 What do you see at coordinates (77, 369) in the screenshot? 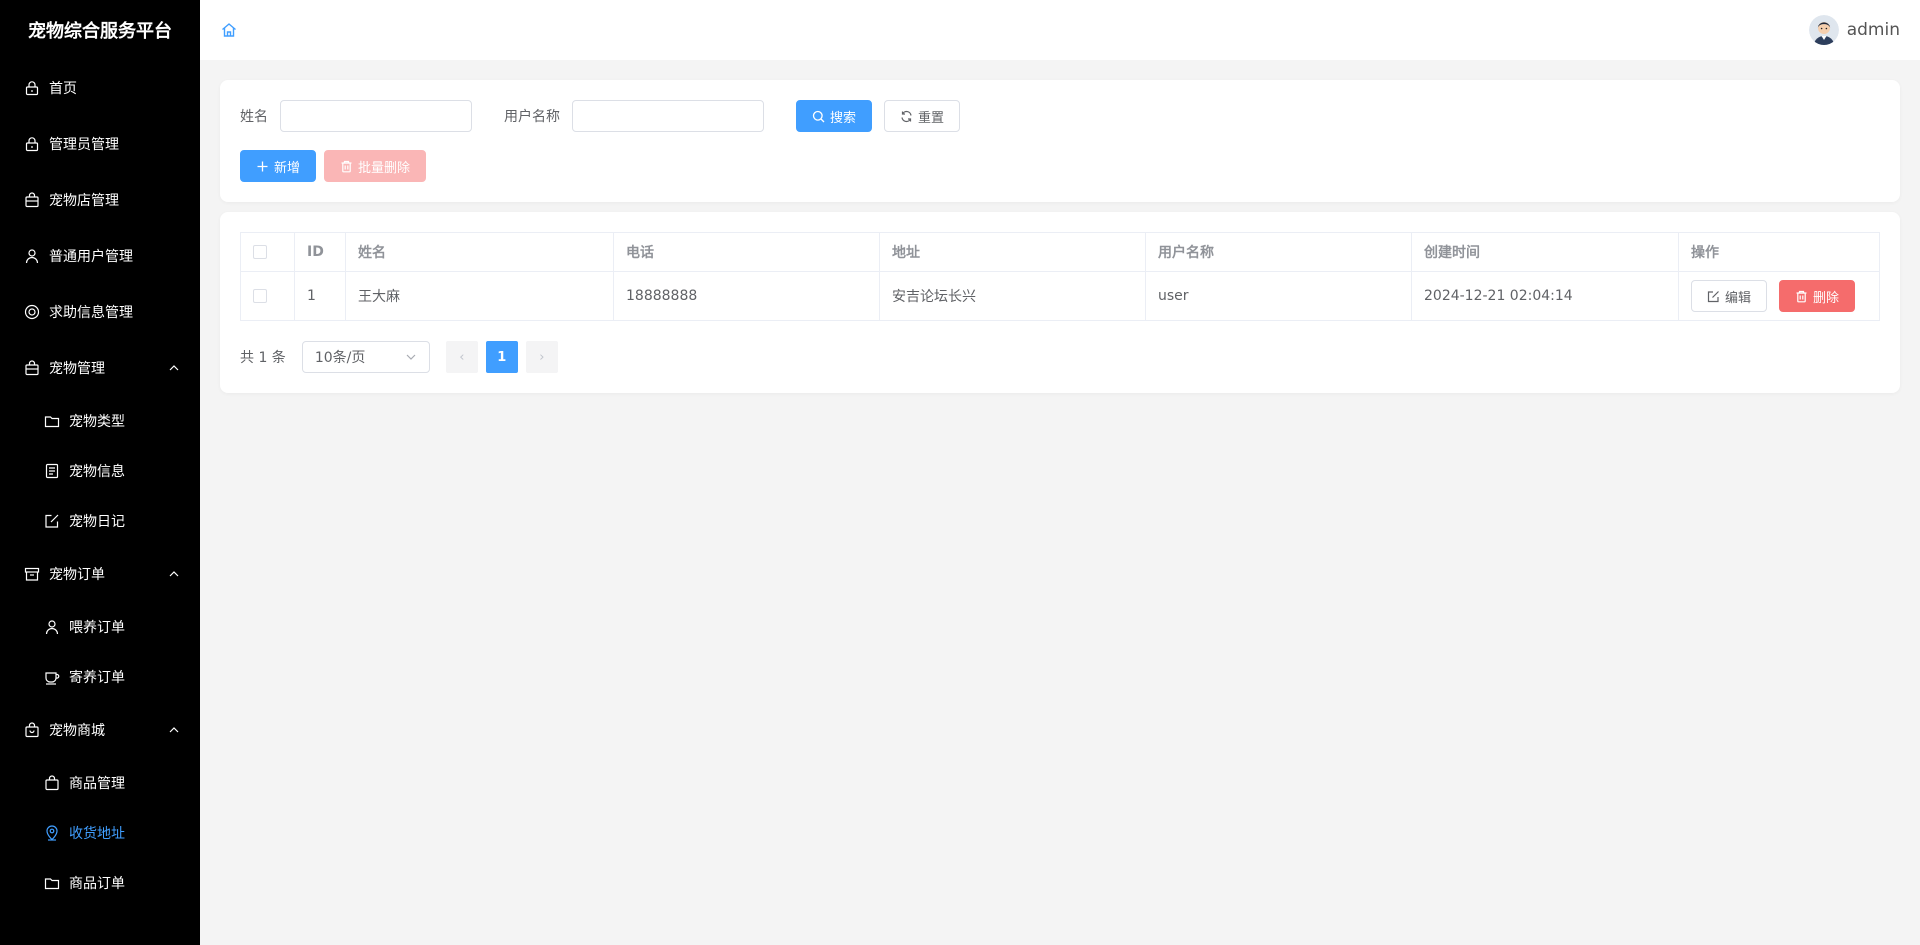
I see `sidebar-group-label: 宠物管理` at bounding box center [77, 369].